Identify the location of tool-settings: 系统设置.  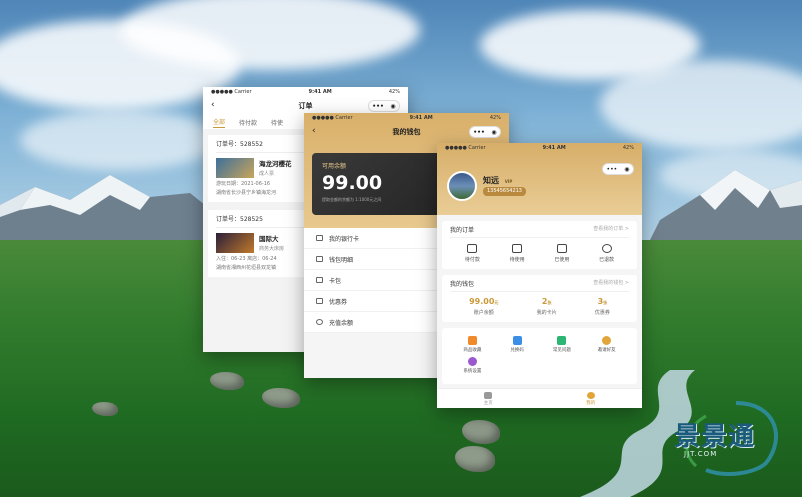
(472, 365).